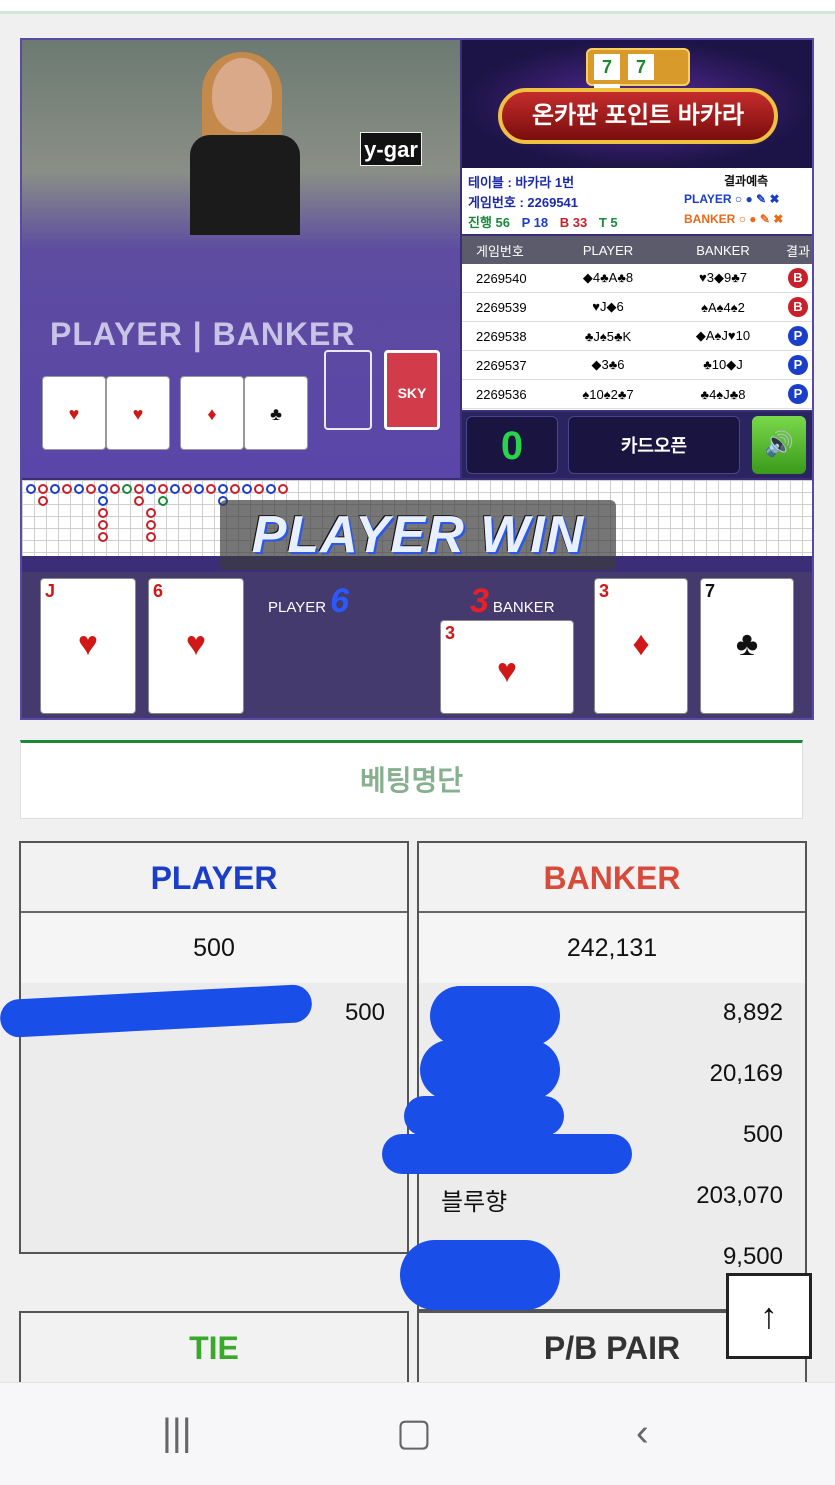  What do you see at coordinates (196, 646) in the screenshot?
I see `player-card: 6 ♥` at bounding box center [196, 646].